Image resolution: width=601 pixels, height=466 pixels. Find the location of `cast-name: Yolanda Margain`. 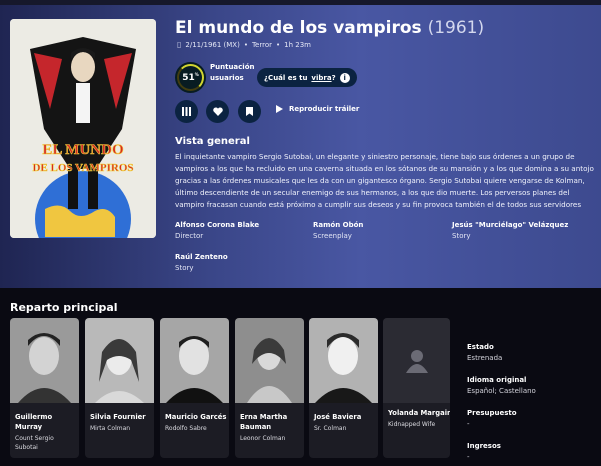

cast-name: Yolanda Margain is located at coordinates (419, 413).